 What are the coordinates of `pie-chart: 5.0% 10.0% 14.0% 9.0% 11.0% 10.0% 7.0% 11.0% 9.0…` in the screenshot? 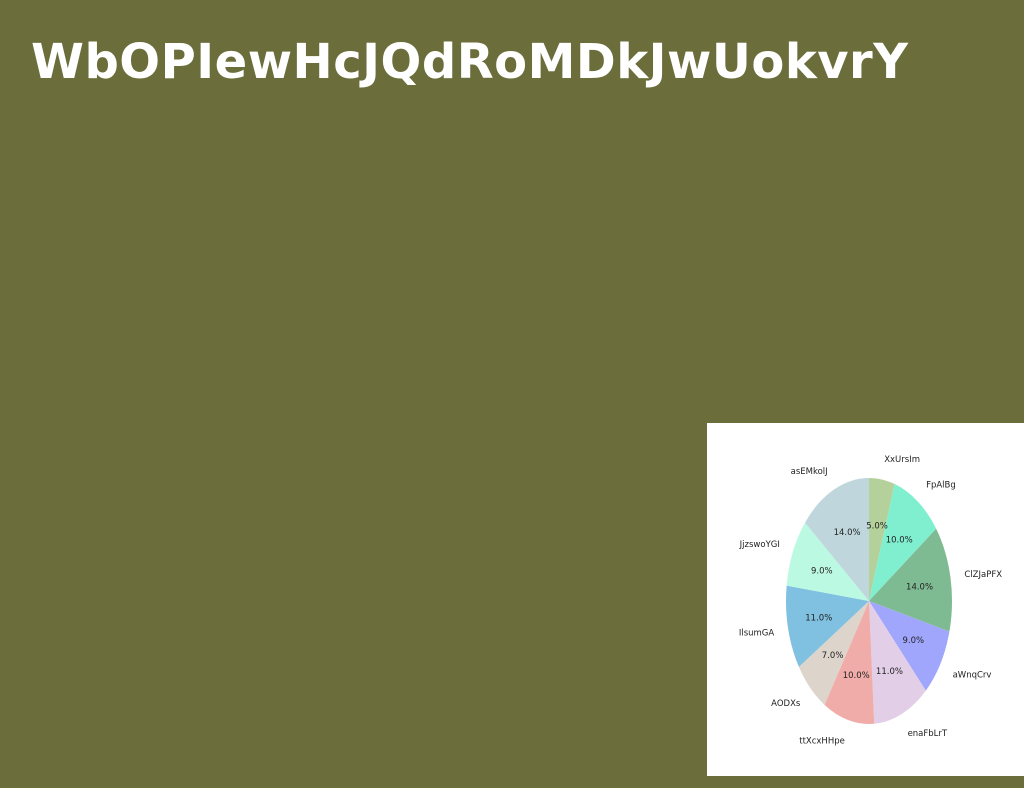 It's located at (871, 601).